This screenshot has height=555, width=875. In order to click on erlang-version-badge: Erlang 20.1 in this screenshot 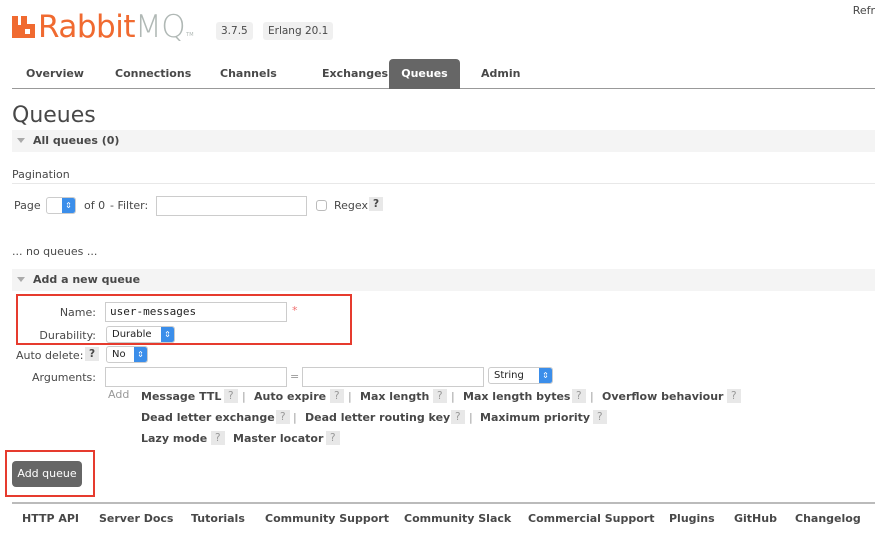, I will do `click(298, 31)`.